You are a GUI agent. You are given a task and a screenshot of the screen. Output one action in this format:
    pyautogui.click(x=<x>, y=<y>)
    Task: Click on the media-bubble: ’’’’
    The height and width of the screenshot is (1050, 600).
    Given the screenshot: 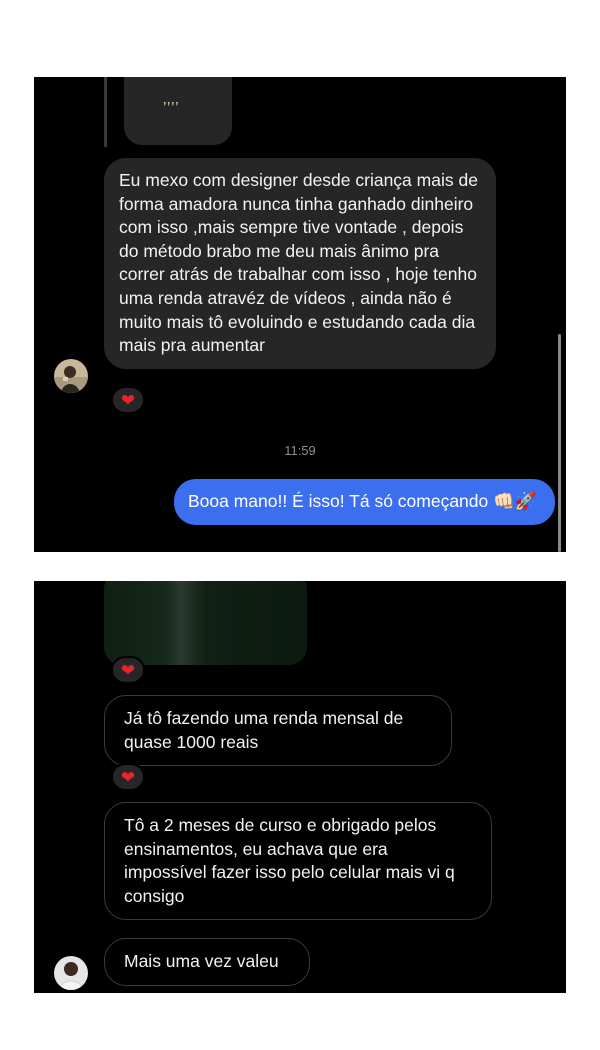 What is the action you would take?
    pyautogui.click(x=178, y=111)
    